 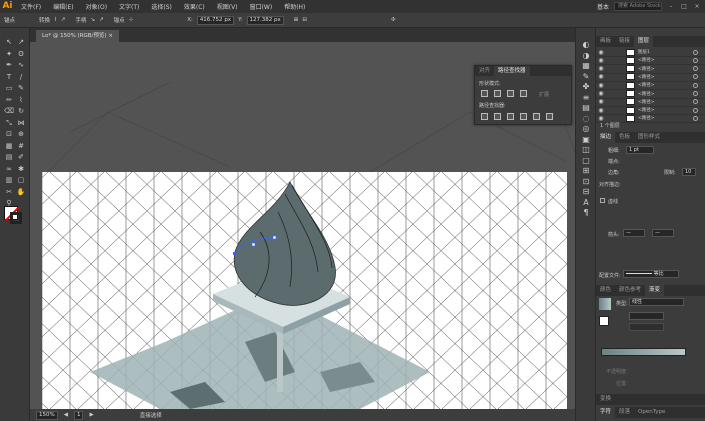 What do you see at coordinates (294, 6) in the screenshot?
I see `menu-item-8: 帮助(H)` at bounding box center [294, 6].